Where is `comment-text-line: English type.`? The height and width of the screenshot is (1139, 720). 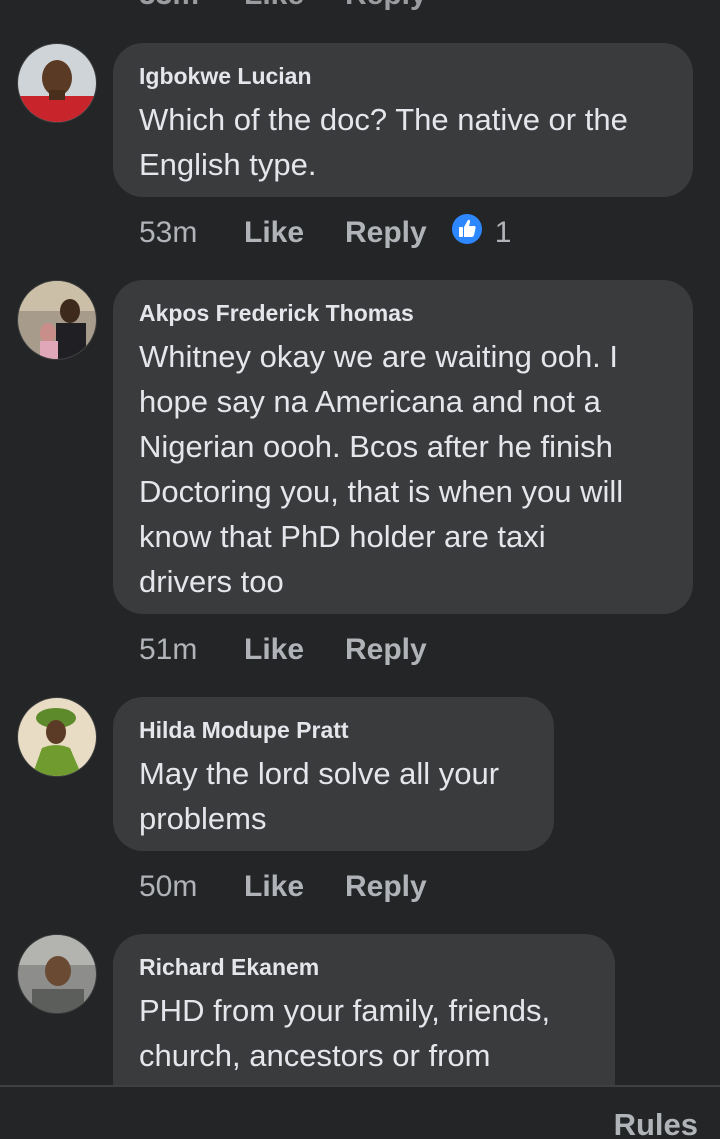
comment-text-line: English type. is located at coordinates (228, 164).